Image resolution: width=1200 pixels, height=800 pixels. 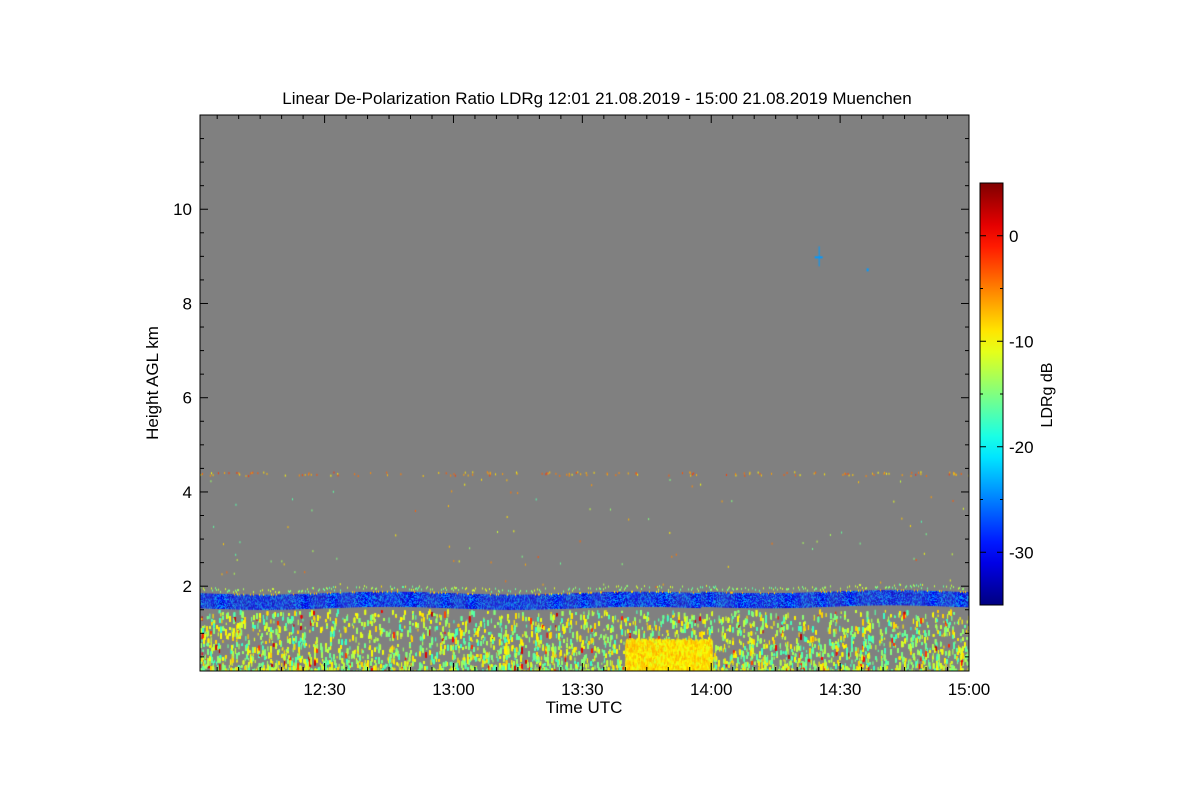 I want to click on colorbar: 0 -10 -20 -30, so click(x=1006, y=394).